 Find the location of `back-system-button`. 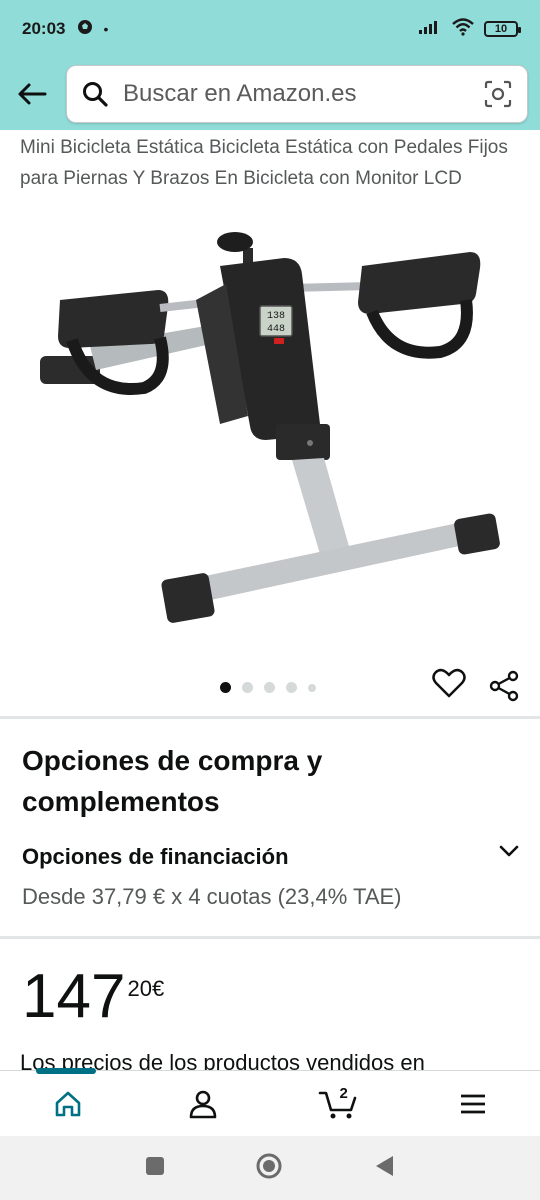

back-system-button is located at coordinates (384, 1168).